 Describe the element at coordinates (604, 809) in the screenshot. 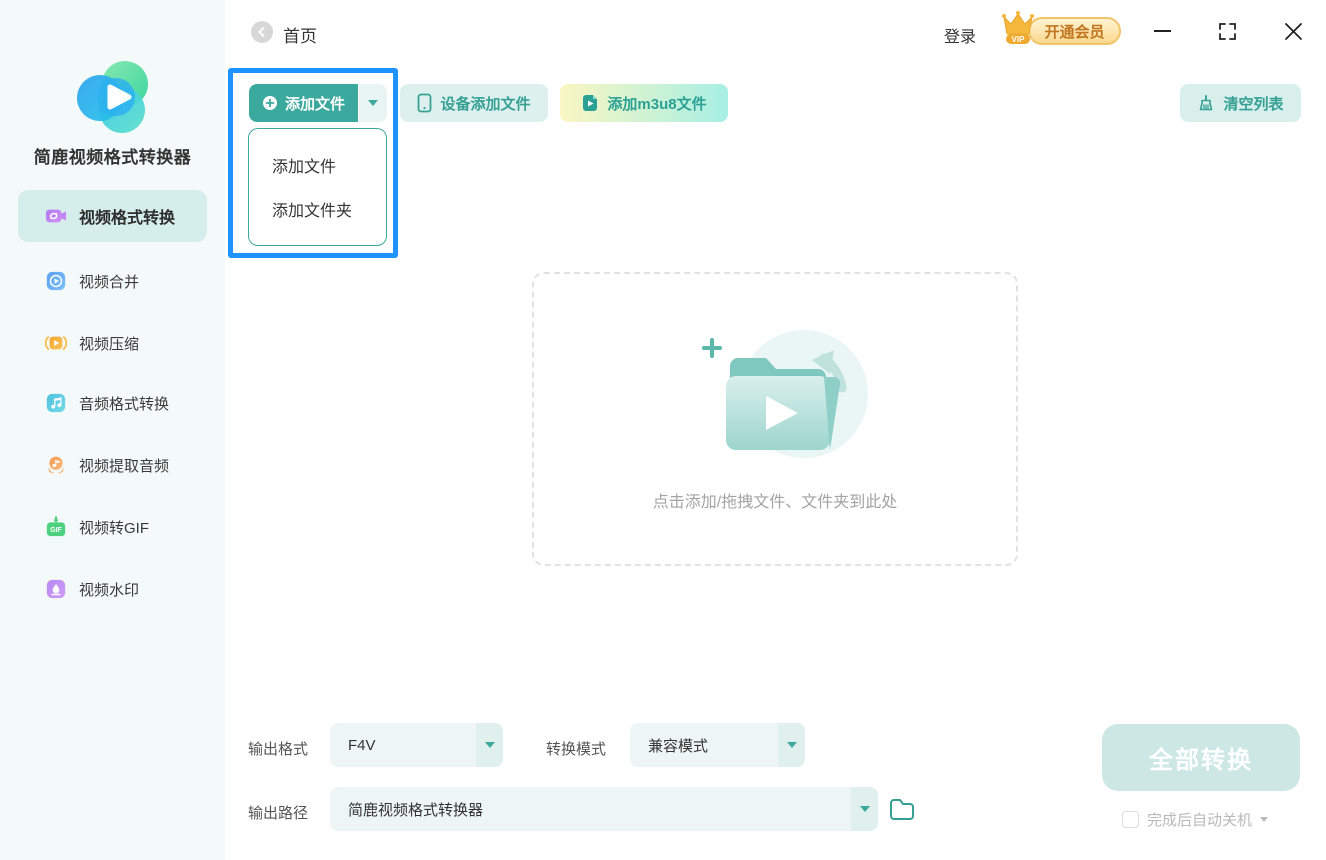

I see `output-path-select: 简鹿视频格式转换器` at that location.